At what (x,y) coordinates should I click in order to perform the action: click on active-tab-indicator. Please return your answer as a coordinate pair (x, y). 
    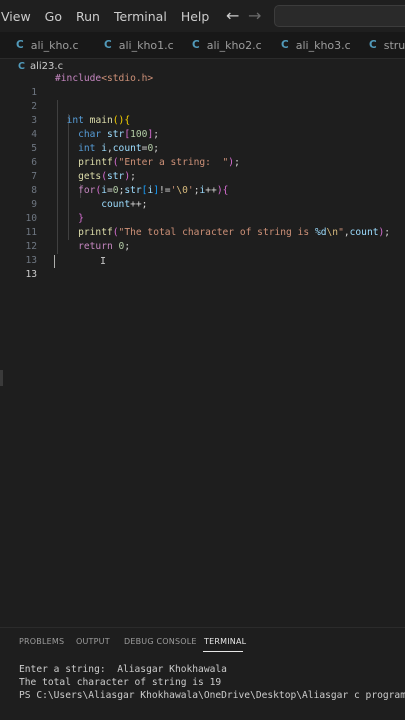
    Looking at the image, I should click on (223, 651).